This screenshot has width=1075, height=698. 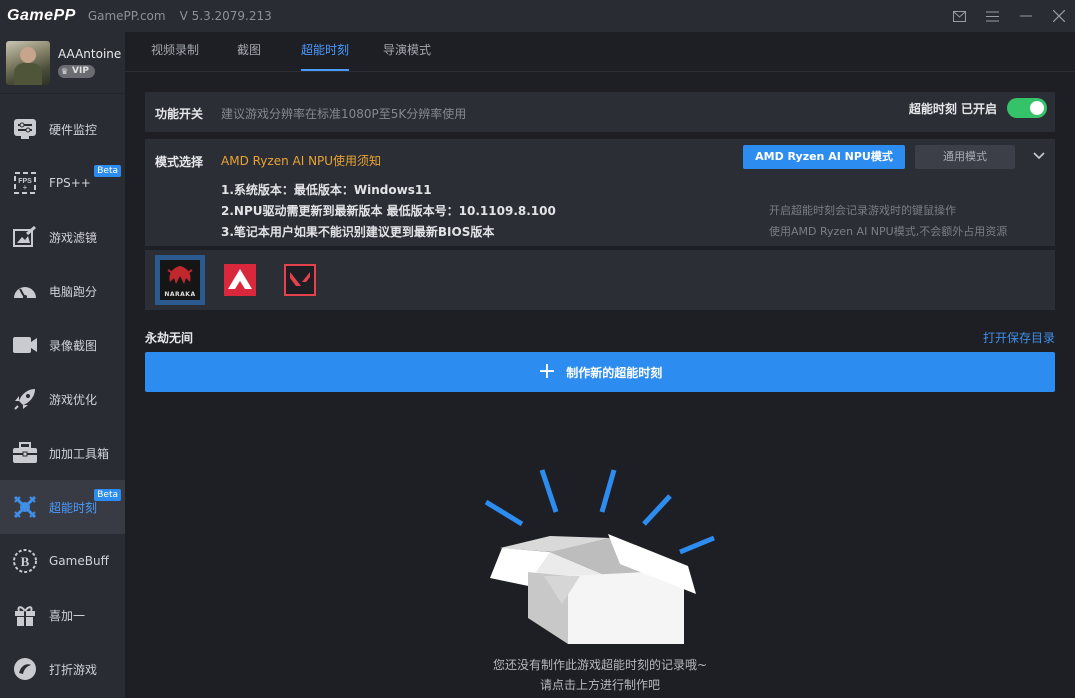 What do you see at coordinates (301, 160) in the screenshot?
I see `npu-notice-link: AMD Ryzen AI NPU使用须知` at bounding box center [301, 160].